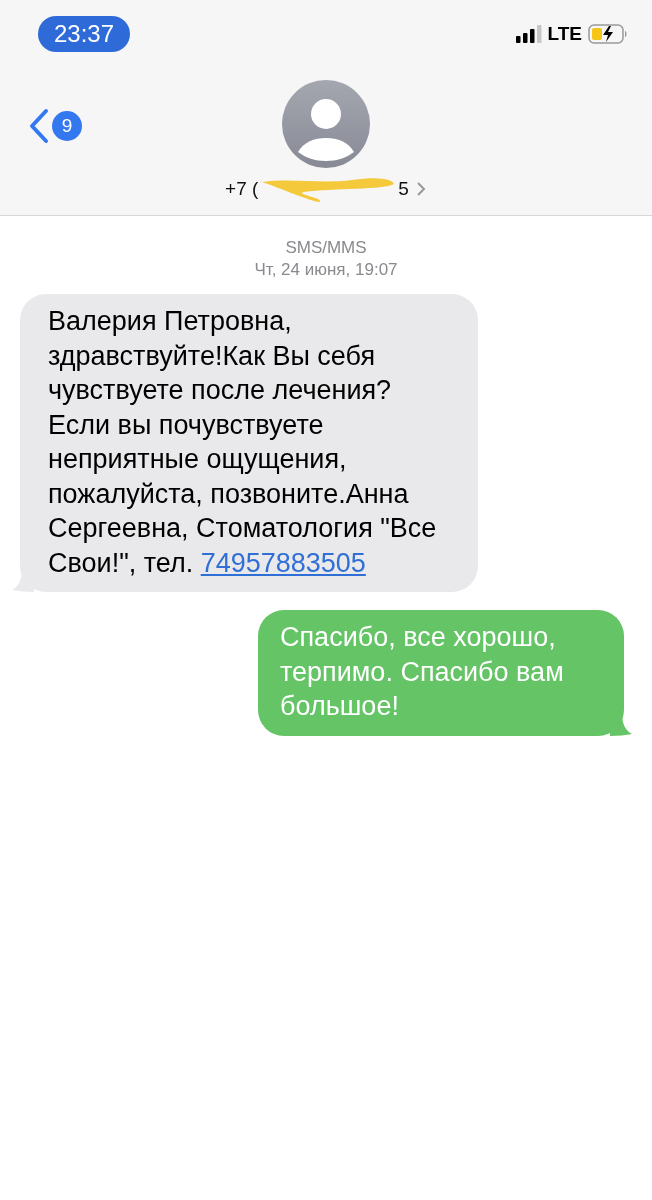 Image resolution: width=652 pixels, height=1200 pixels. I want to click on service-label: SMS/MMS, so click(326, 248).